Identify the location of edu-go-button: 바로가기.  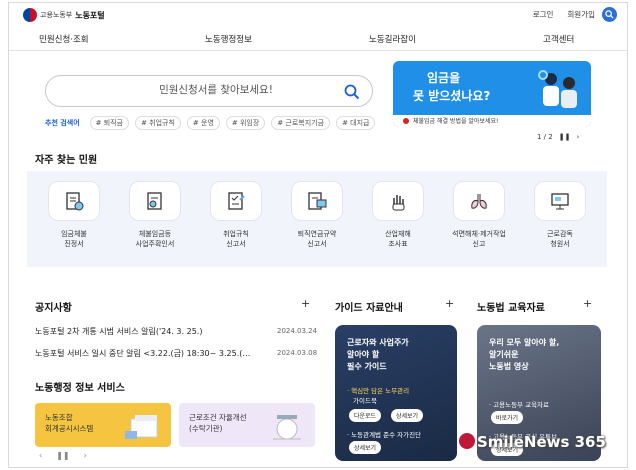
(507, 417).